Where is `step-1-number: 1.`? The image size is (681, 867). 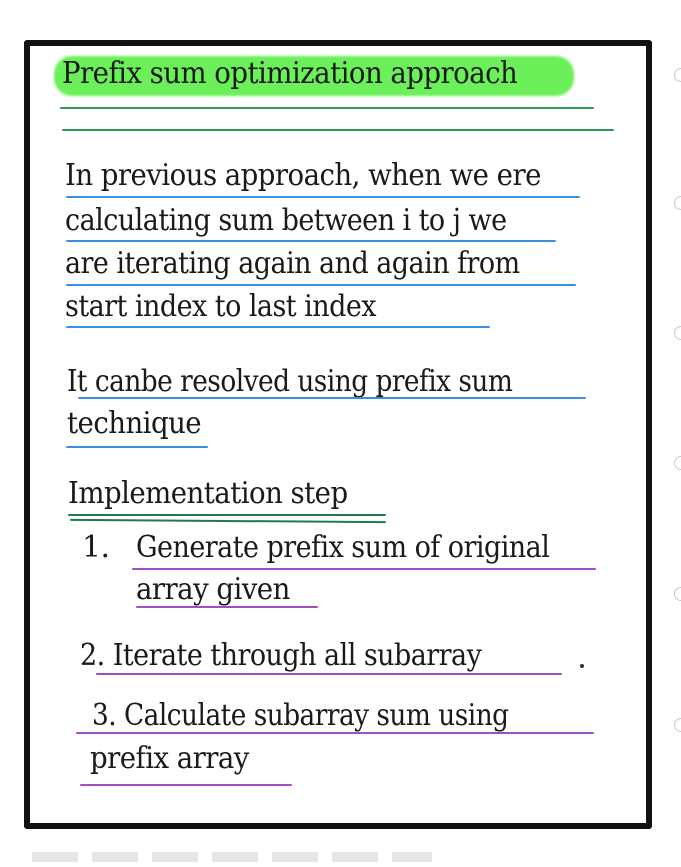 step-1-number: 1. is located at coordinates (96, 547).